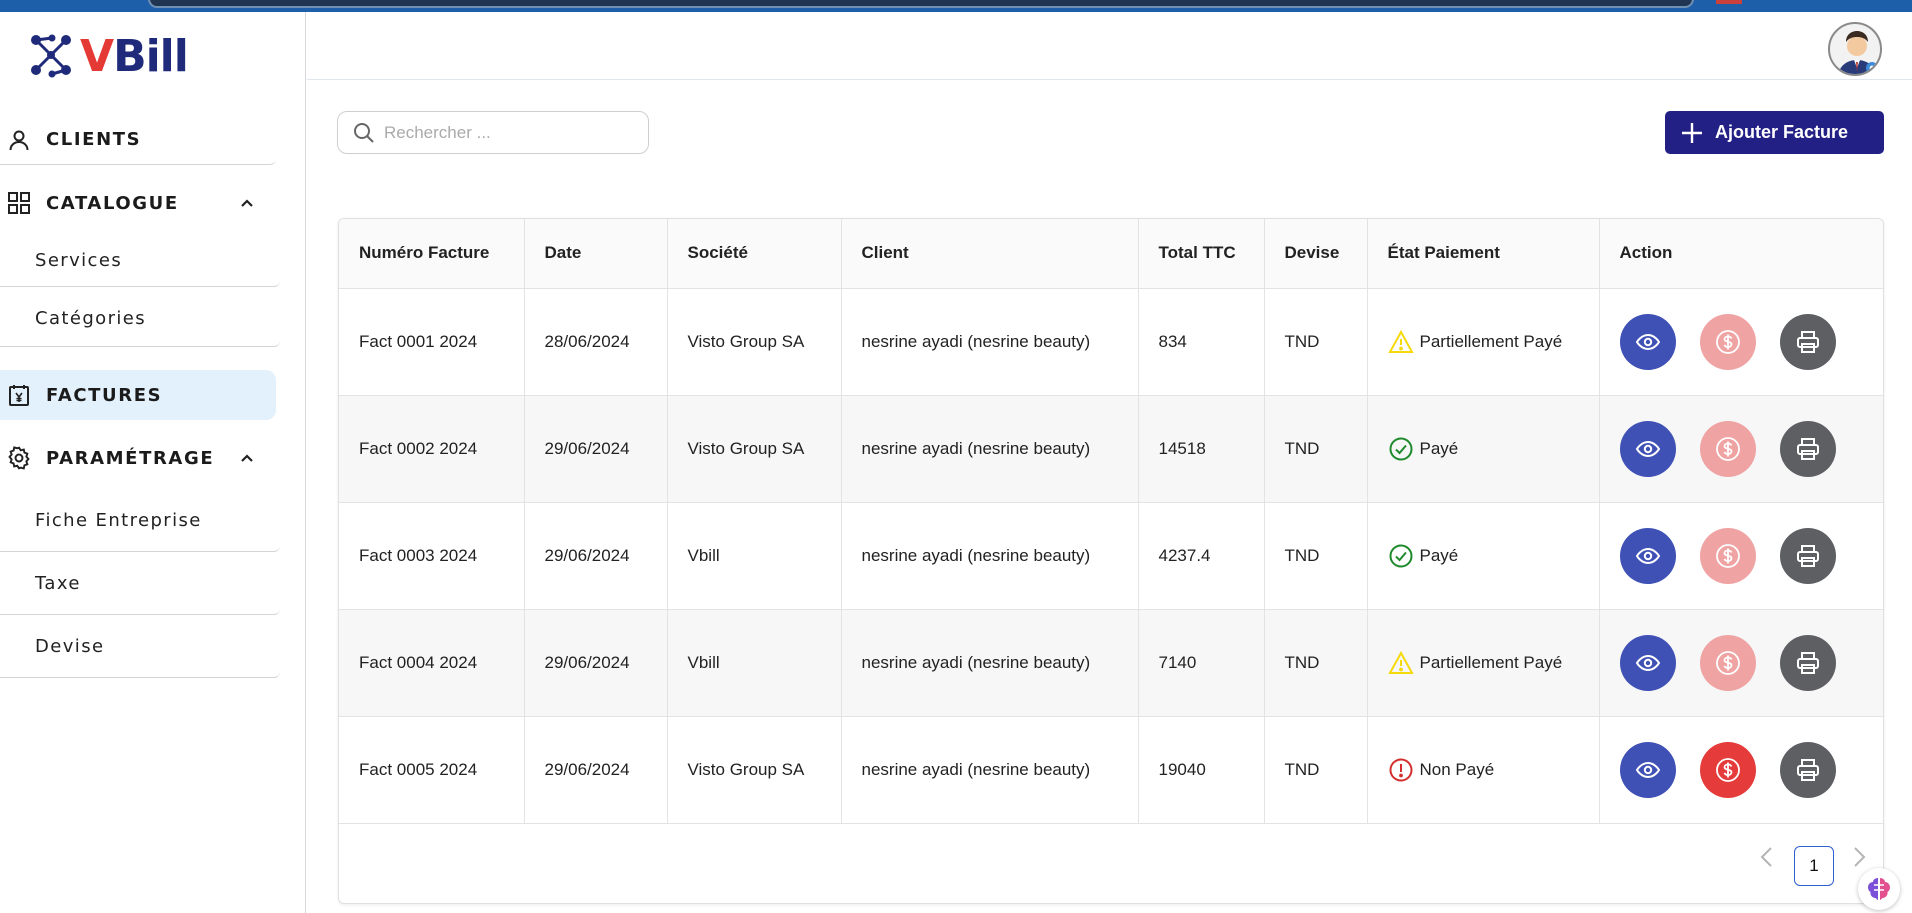 The image size is (1912, 913). What do you see at coordinates (1201, 556) in the screenshot?
I see `cell-total: 4237.4` at bounding box center [1201, 556].